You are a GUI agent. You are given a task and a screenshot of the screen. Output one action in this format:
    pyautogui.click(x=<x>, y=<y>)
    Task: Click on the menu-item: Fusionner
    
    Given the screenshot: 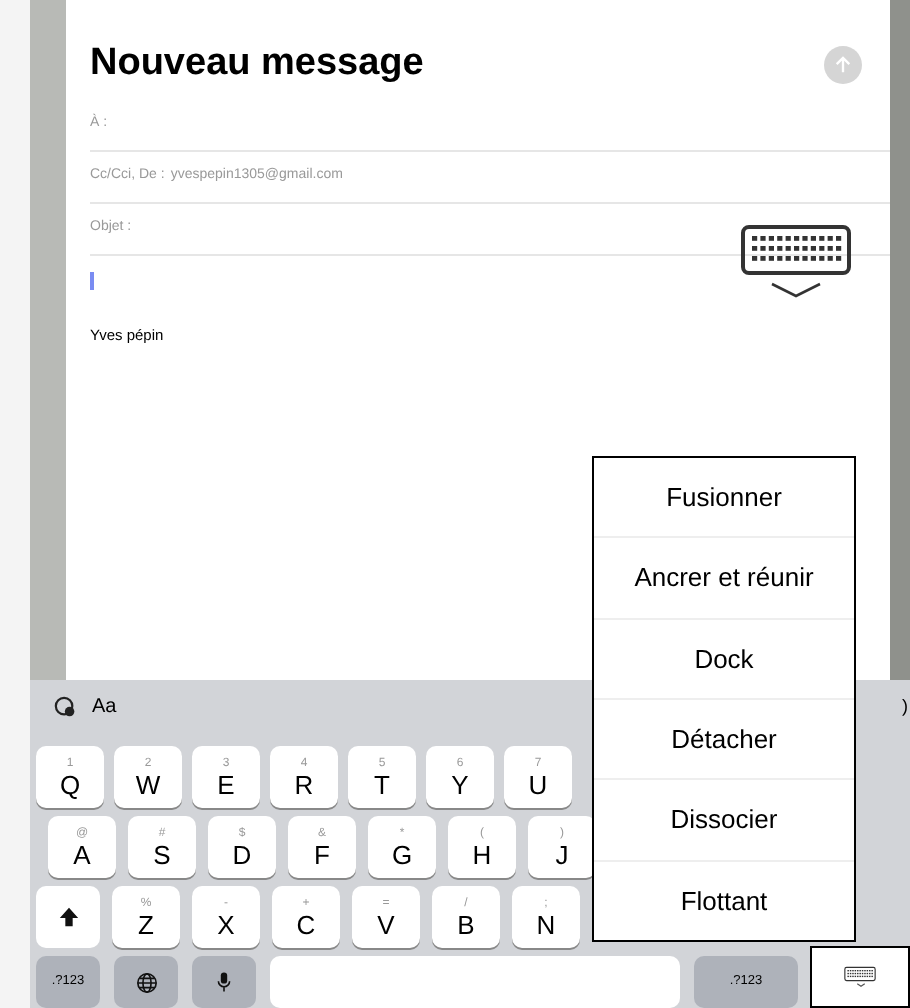 What is the action you would take?
    pyautogui.click(x=724, y=498)
    